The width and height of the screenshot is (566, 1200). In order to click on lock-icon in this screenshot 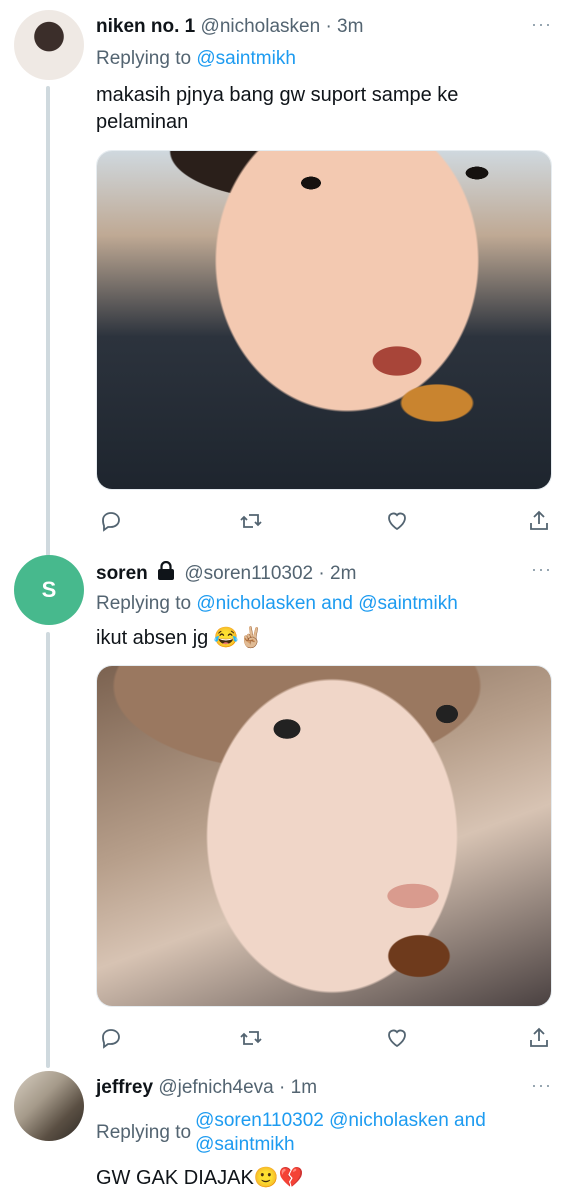, I will do `click(166, 573)`.